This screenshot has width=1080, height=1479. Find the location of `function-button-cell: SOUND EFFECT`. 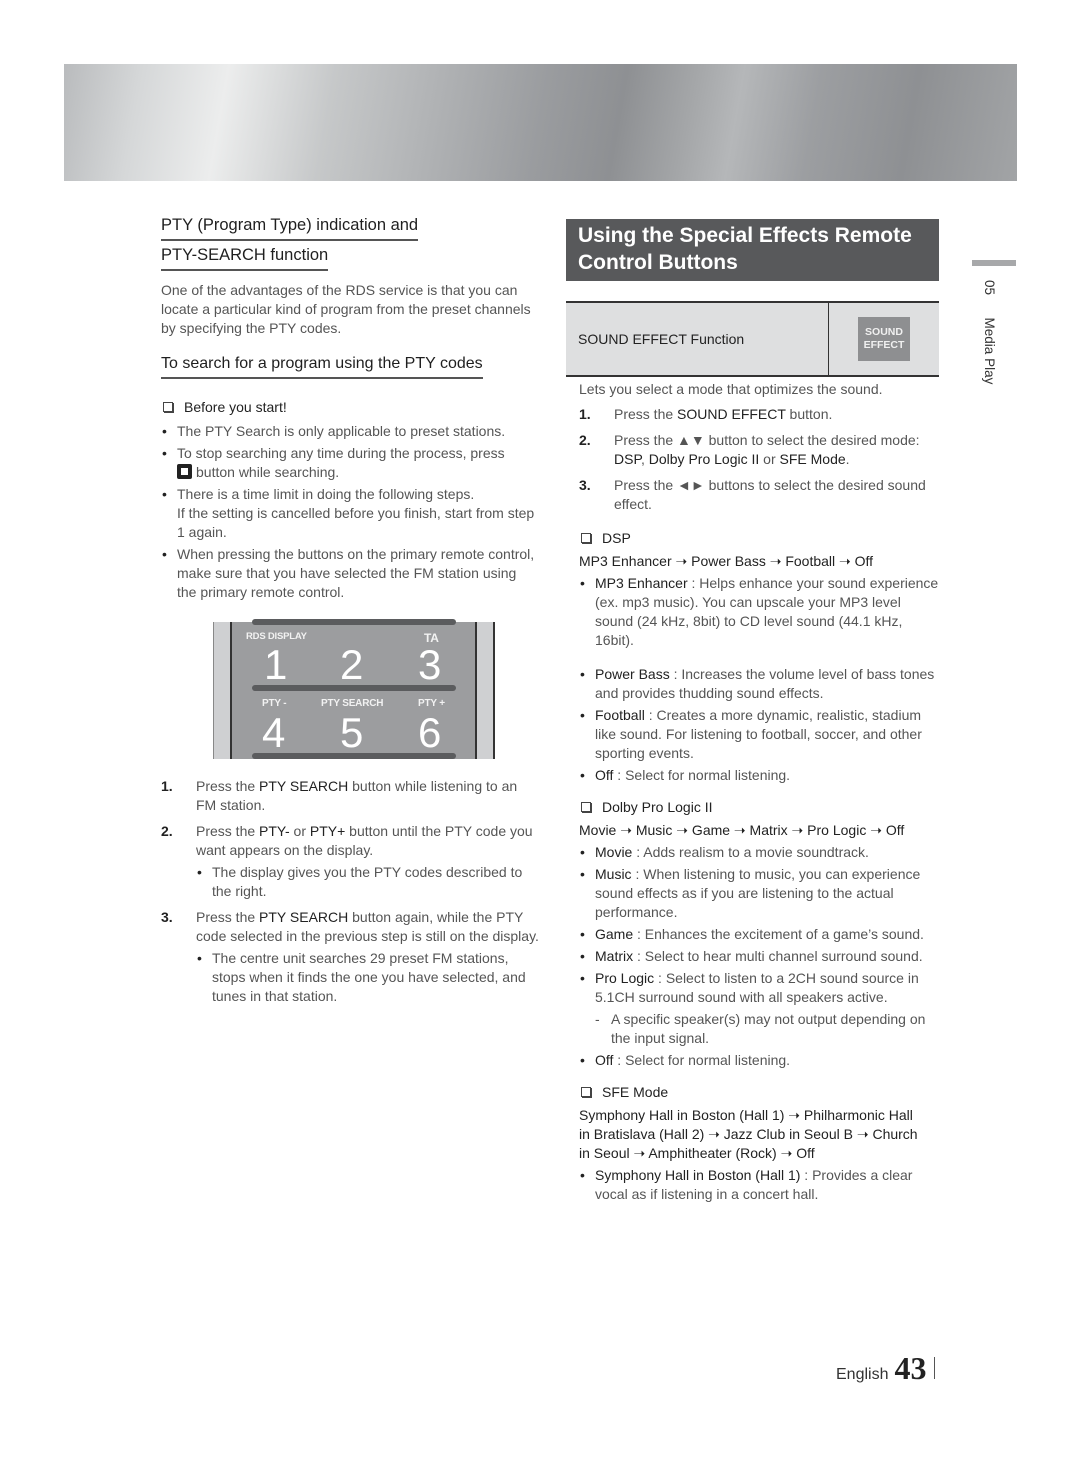

function-button-cell: SOUND EFFECT is located at coordinates (884, 339).